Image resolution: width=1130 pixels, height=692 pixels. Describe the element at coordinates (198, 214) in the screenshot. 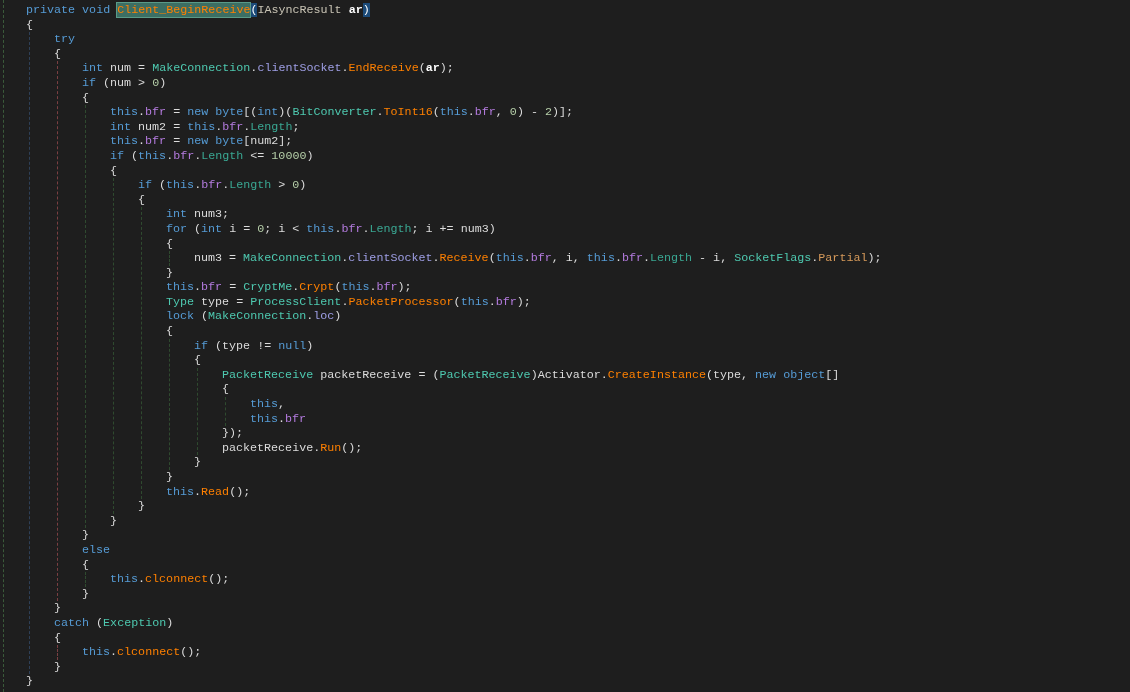

I see `code-line: int num3;` at that location.